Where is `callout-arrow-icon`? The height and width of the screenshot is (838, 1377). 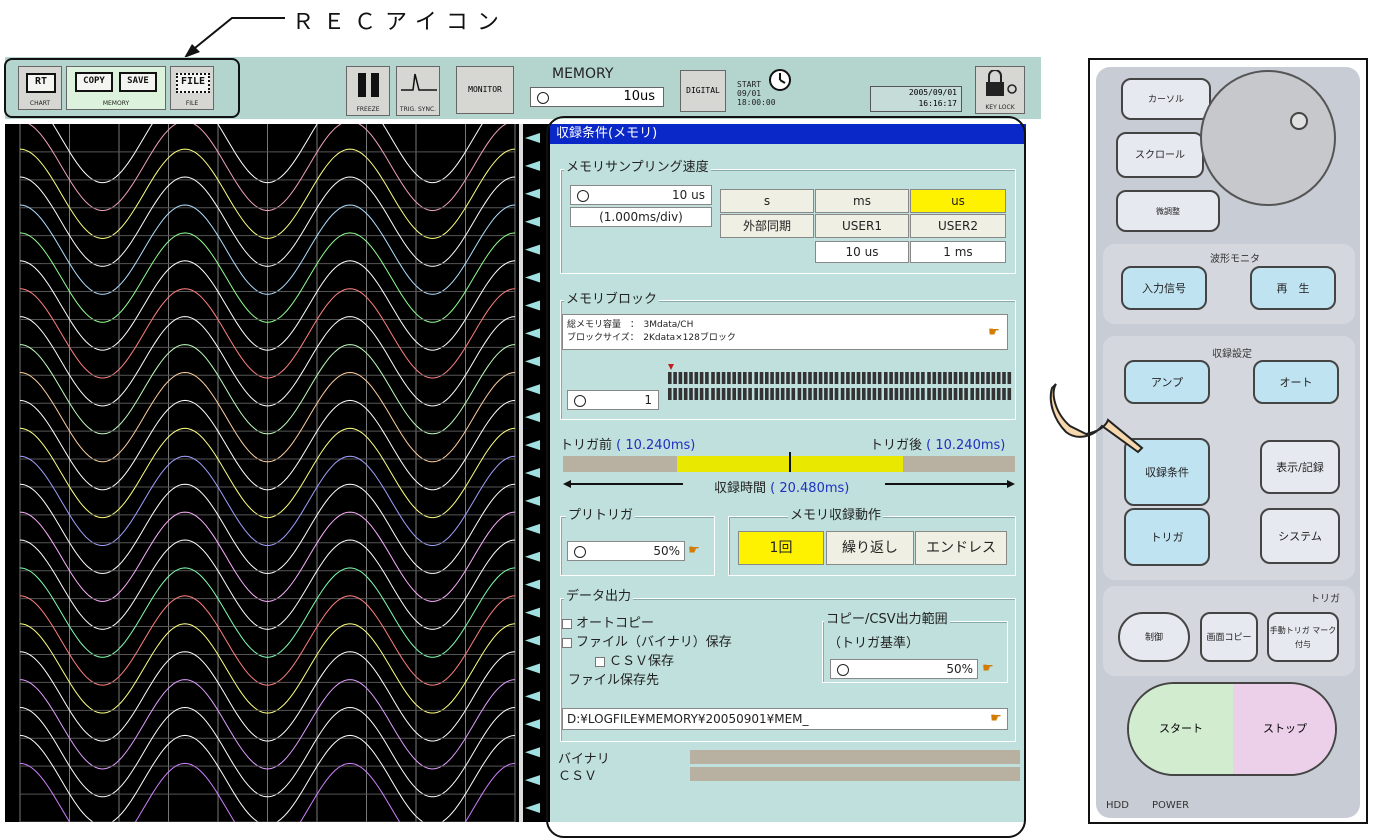 callout-arrow-icon is located at coordinates (234, 37).